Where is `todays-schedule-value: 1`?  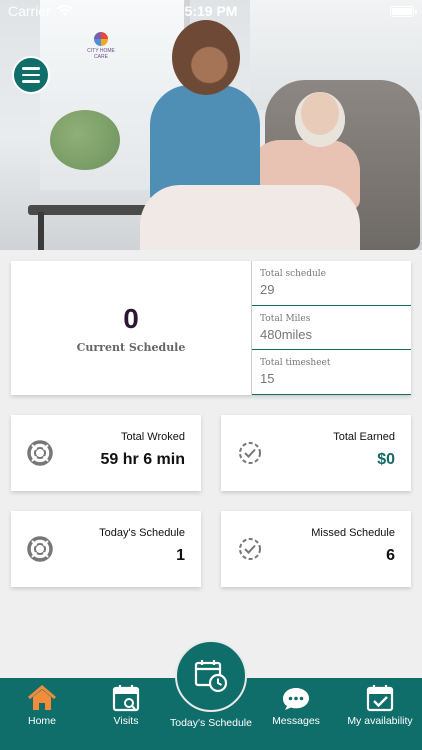
todays-schedule-value: 1 is located at coordinates (180, 555).